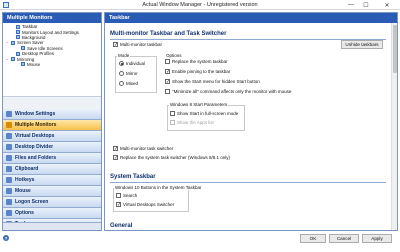  What do you see at coordinates (137, 45) in the screenshot?
I see `multi-monitor-taskbar-checkbox: Multi-monitor taskbar` at bounding box center [137, 45].